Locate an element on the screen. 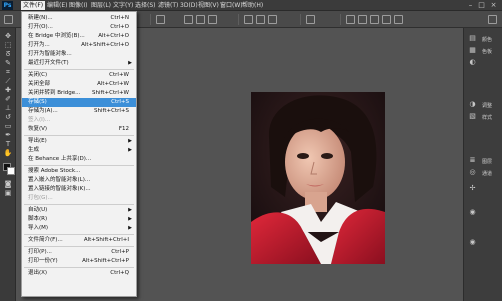 This screenshot has width=502, height=301. menu-2: 图像(I) is located at coordinates (78, 5).